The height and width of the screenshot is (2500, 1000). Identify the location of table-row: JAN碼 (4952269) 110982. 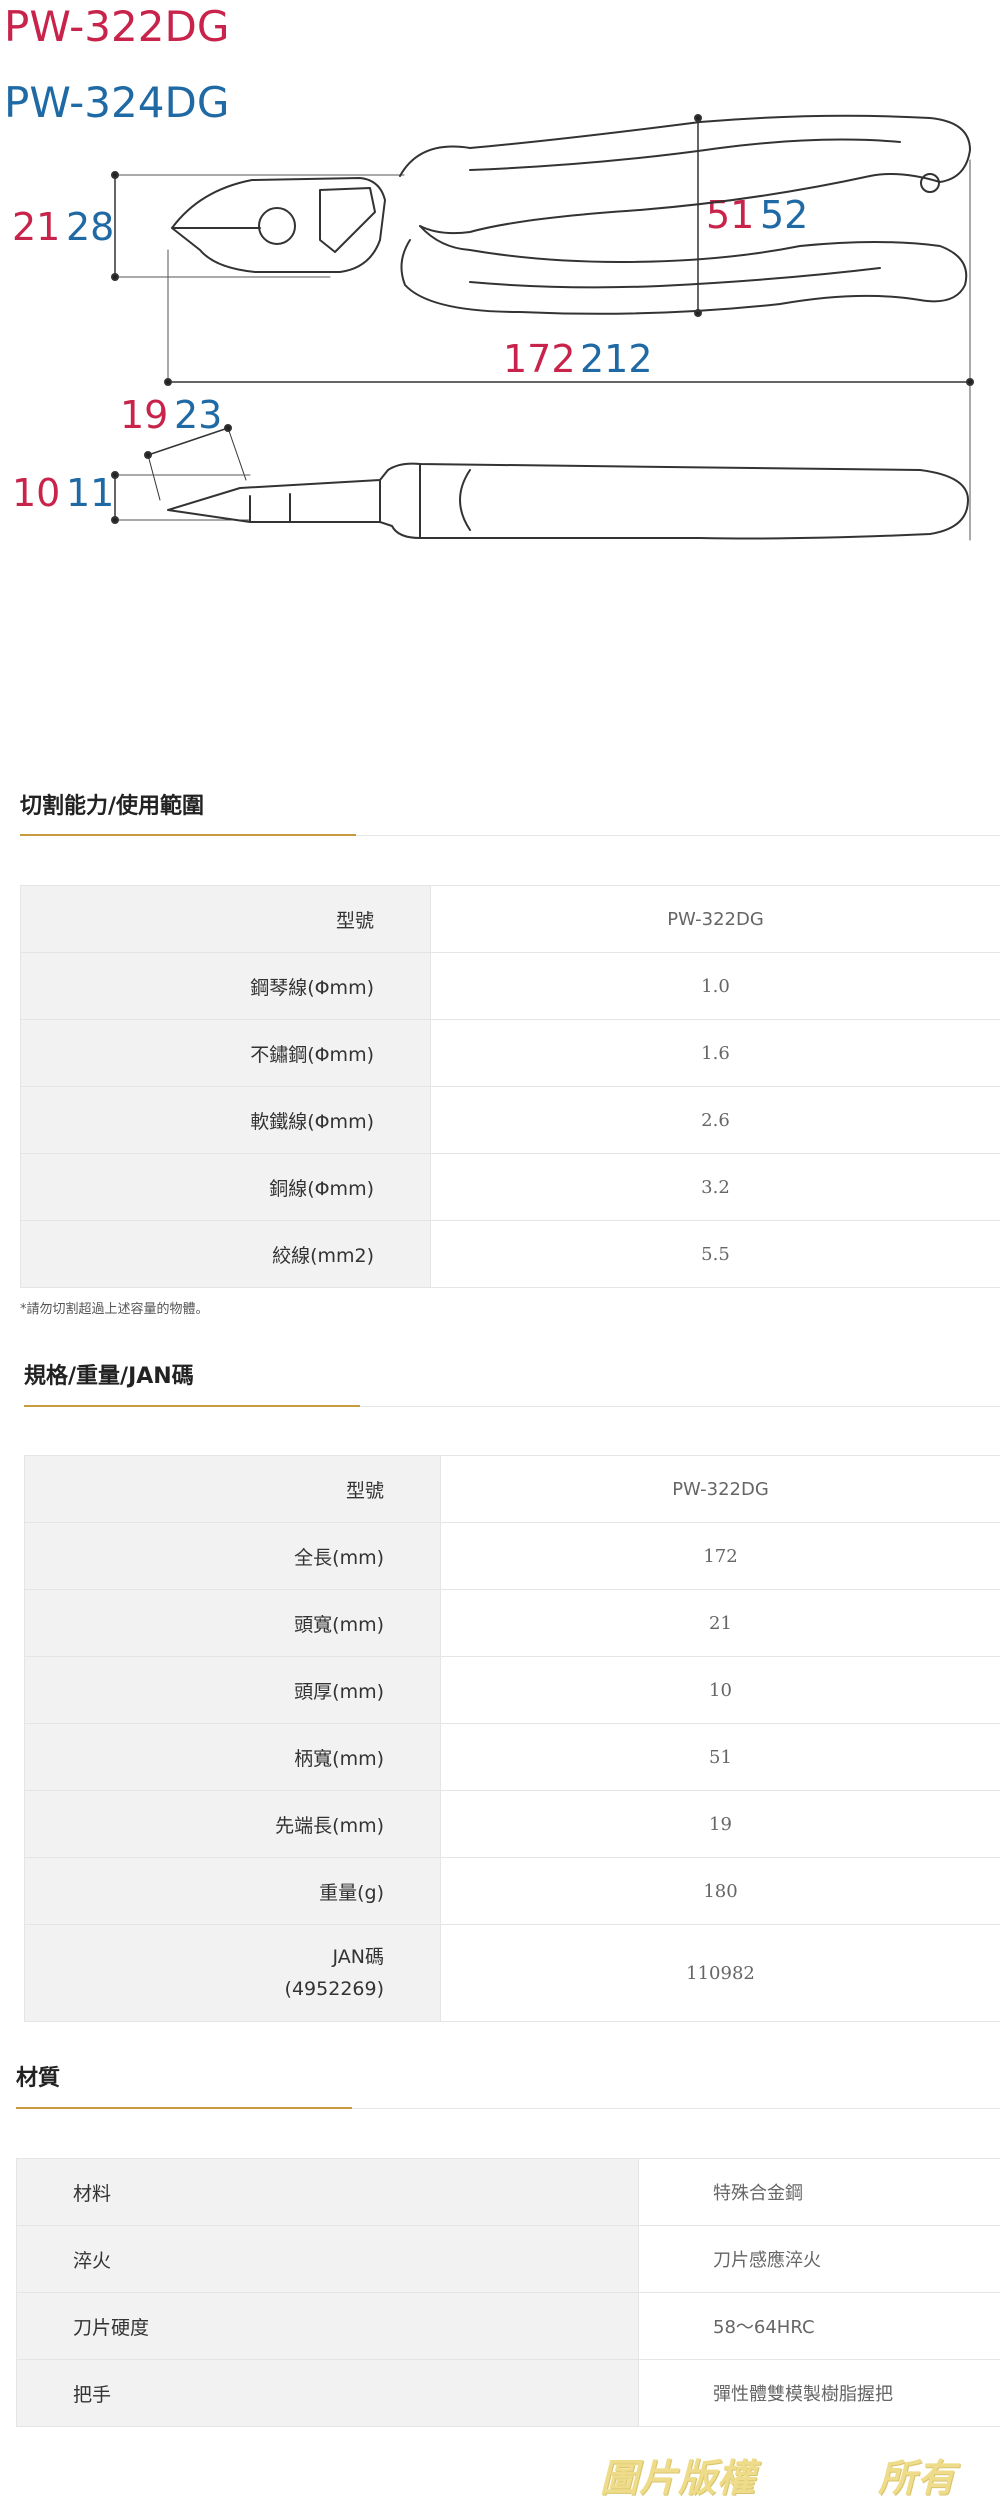
(512, 1973).